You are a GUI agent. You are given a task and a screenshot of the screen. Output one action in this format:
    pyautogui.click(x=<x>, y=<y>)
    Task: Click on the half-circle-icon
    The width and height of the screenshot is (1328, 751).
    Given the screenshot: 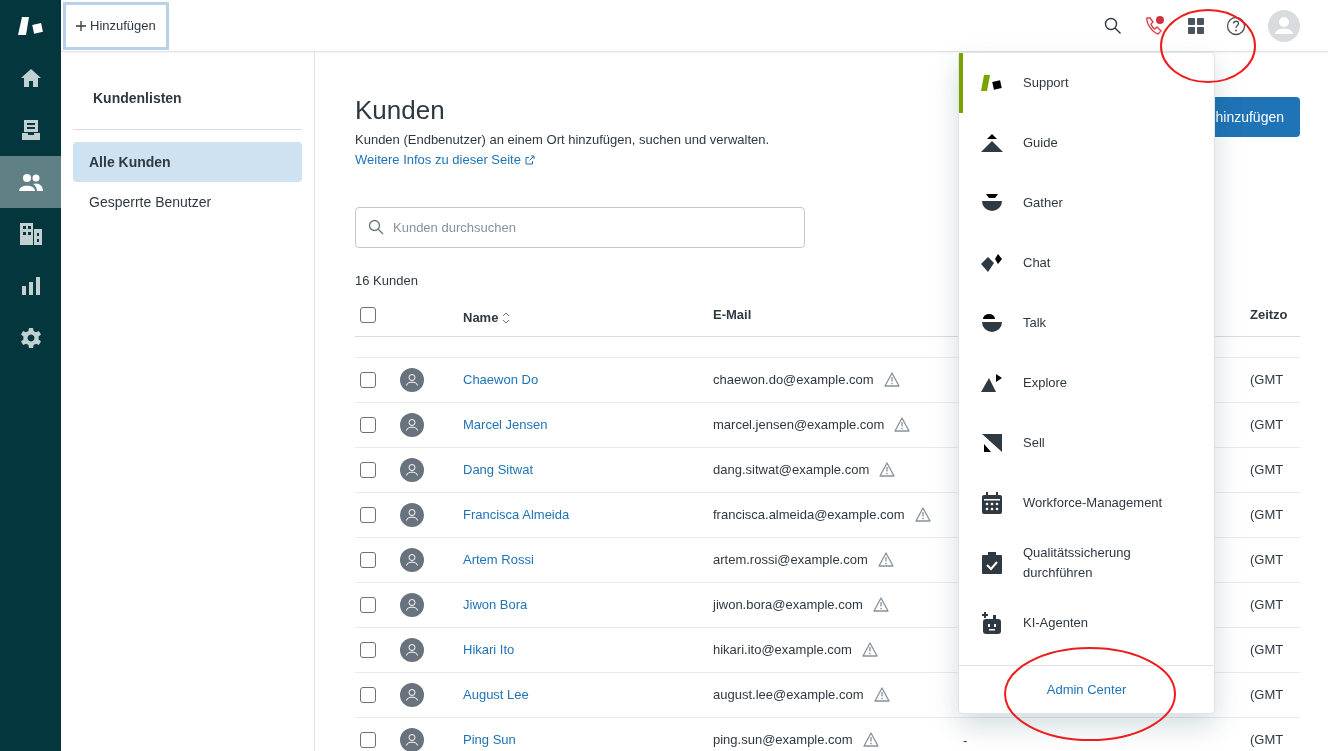 What is the action you would take?
    pyautogui.click(x=992, y=323)
    